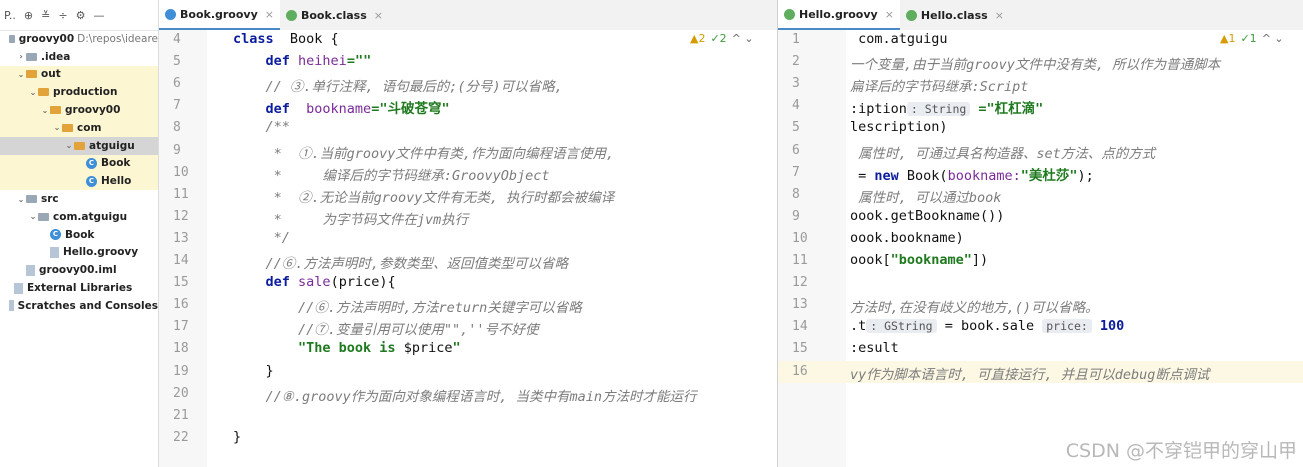 The width and height of the screenshot is (1303, 467). What do you see at coordinates (911, 15) in the screenshot?
I see `groovy-file-icon` at bounding box center [911, 15].